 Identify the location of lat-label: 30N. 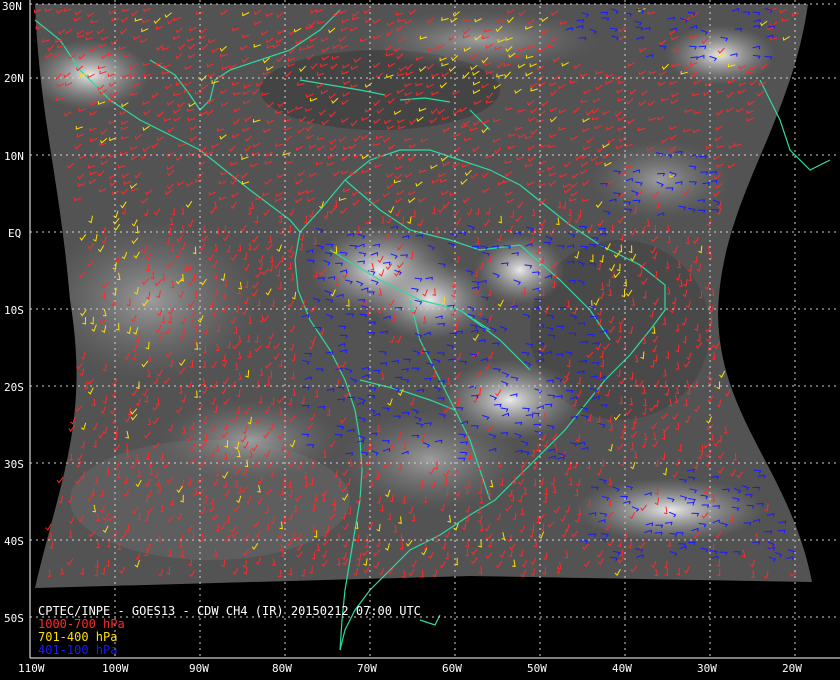
(12, 6).